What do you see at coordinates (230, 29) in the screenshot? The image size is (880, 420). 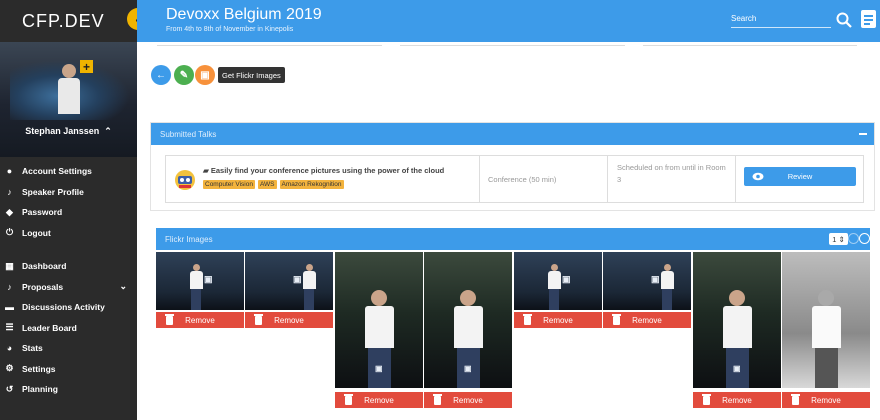 I see `page-subtitle: From 4th to 8th of November in Kinepolis` at bounding box center [230, 29].